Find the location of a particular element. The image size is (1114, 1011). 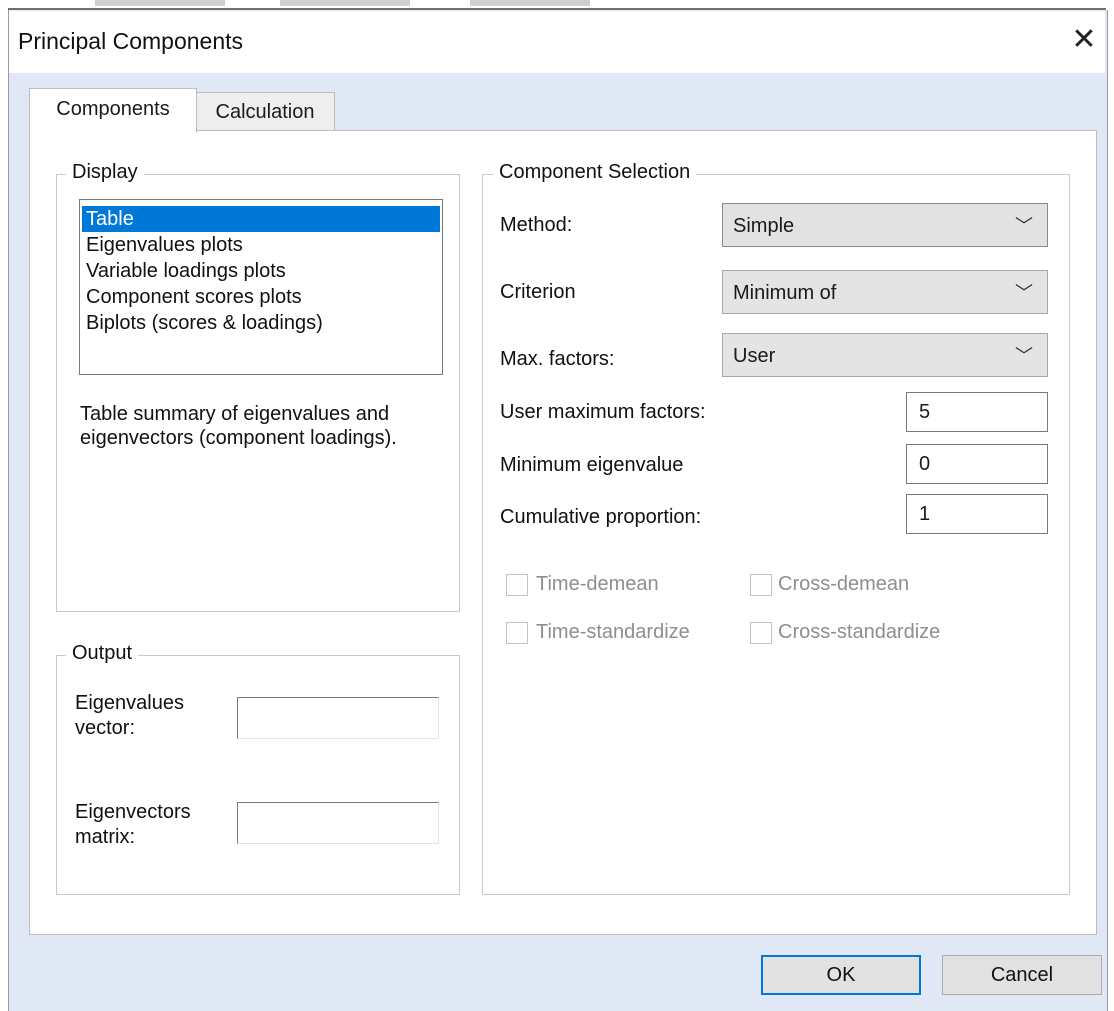

method-dropdown: Simple ﹀ is located at coordinates (885, 225).